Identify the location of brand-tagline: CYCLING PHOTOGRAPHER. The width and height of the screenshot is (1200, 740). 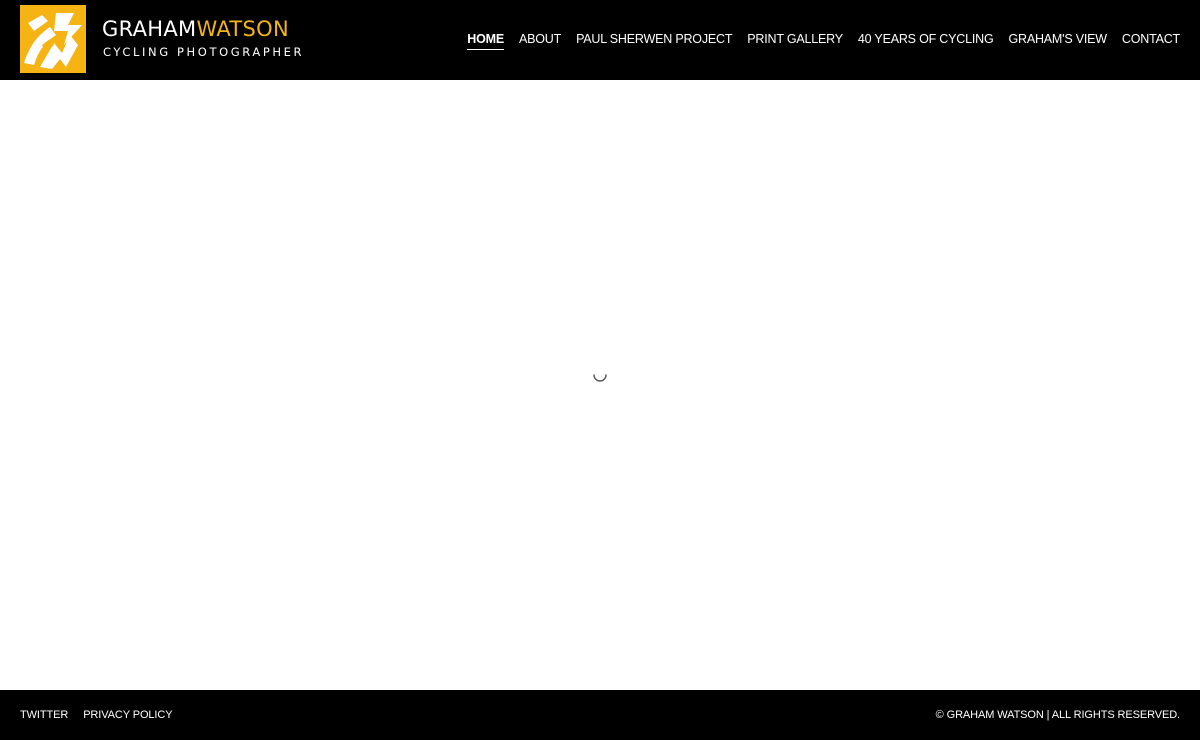
(204, 52).